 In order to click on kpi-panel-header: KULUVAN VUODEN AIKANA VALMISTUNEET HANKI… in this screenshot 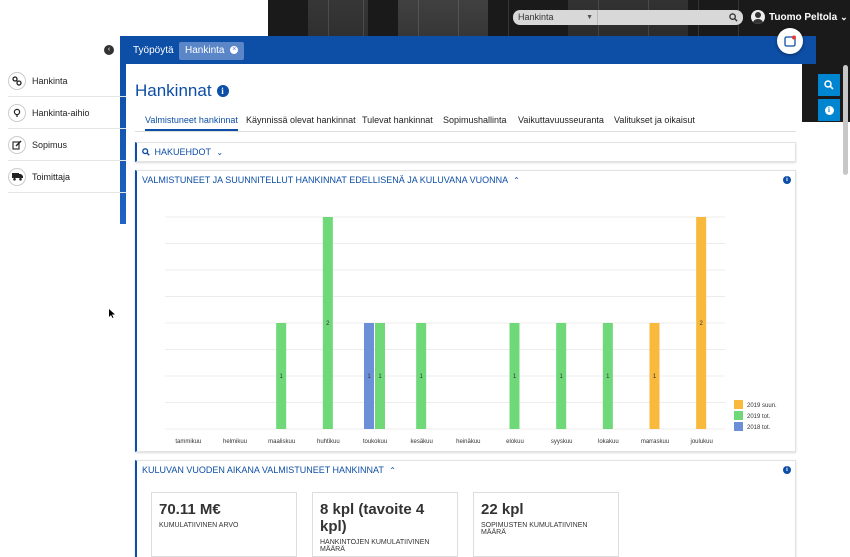, I will do `click(466, 470)`.